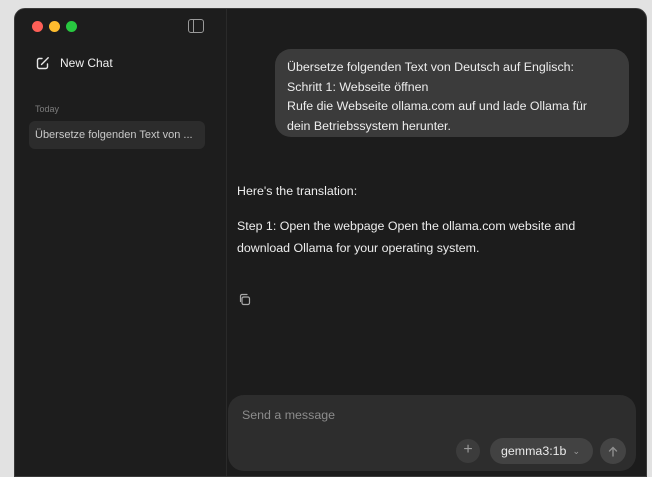  I want to click on model-selector: gemma3:1b ⌄, so click(541, 451).